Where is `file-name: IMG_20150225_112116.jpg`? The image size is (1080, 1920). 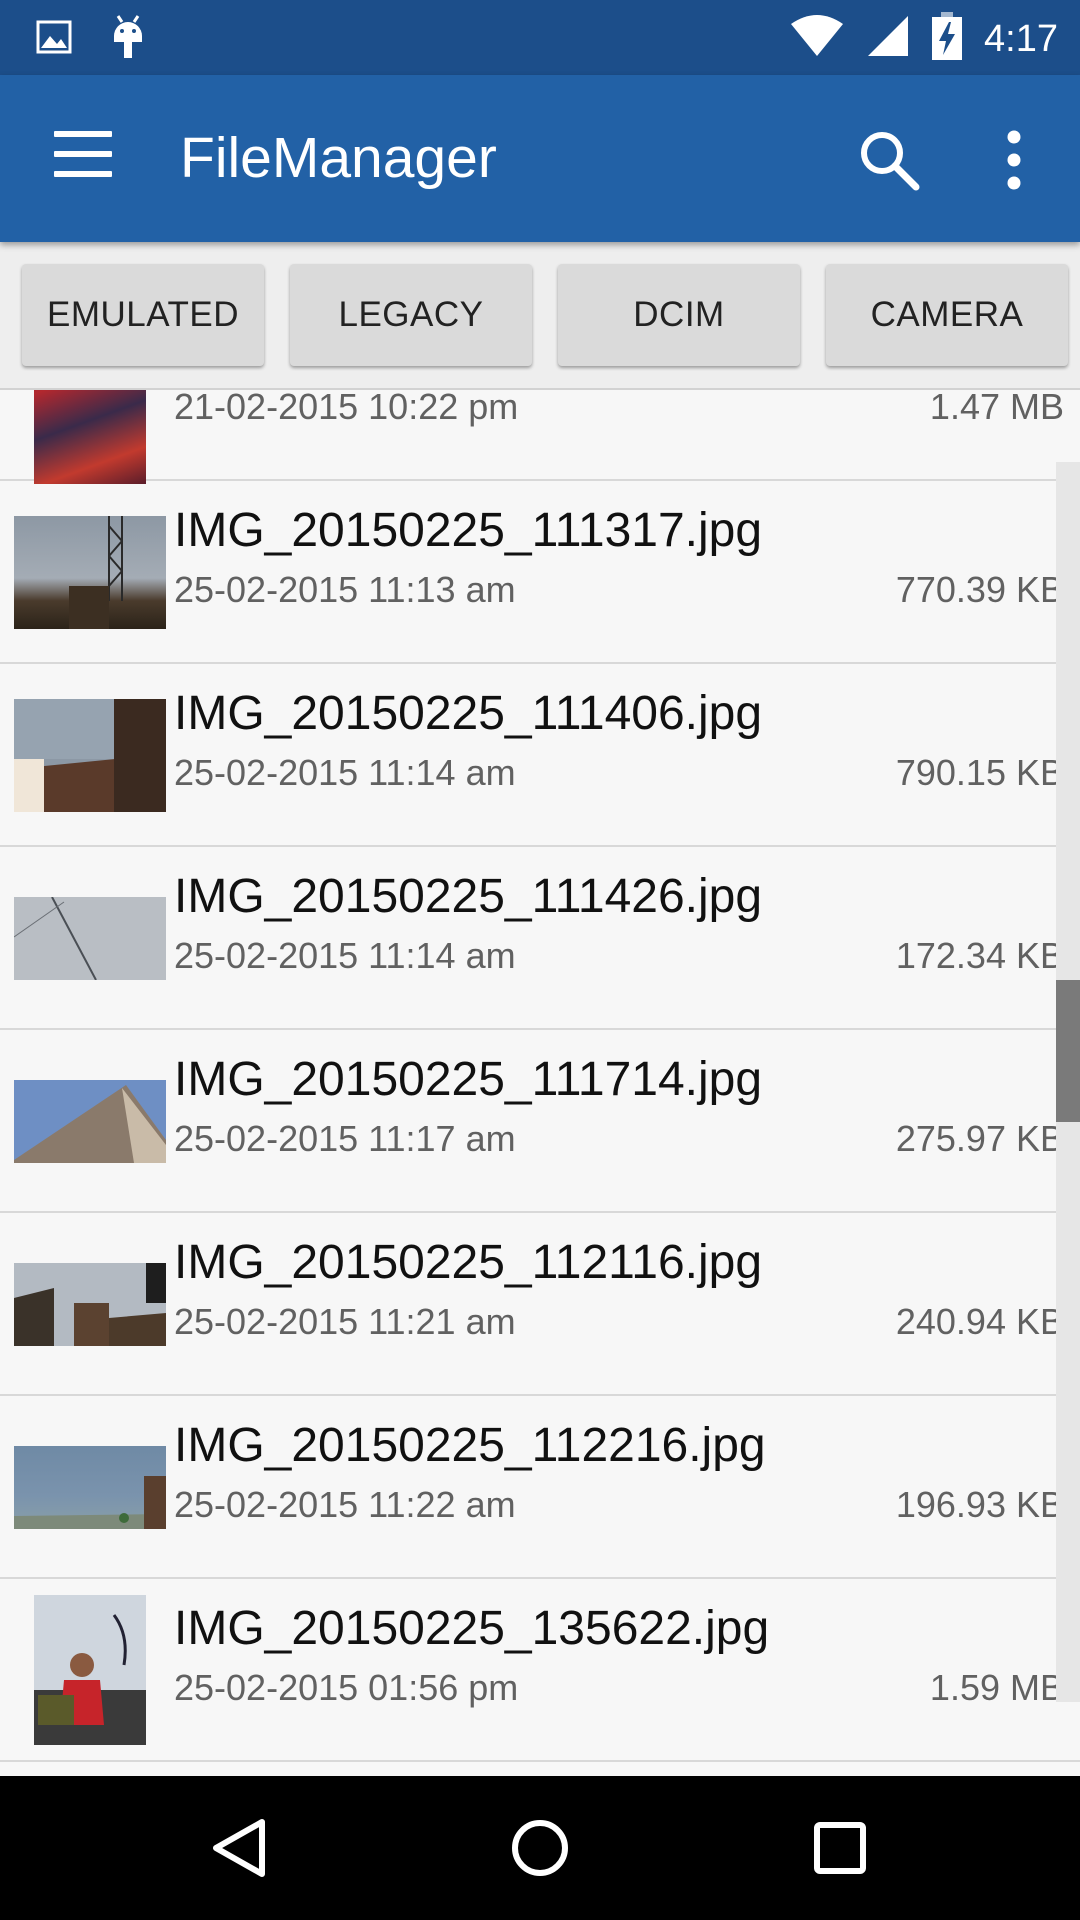
file-name: IMG_20150225_112116.jpg is located at coordinates (468, 1262).